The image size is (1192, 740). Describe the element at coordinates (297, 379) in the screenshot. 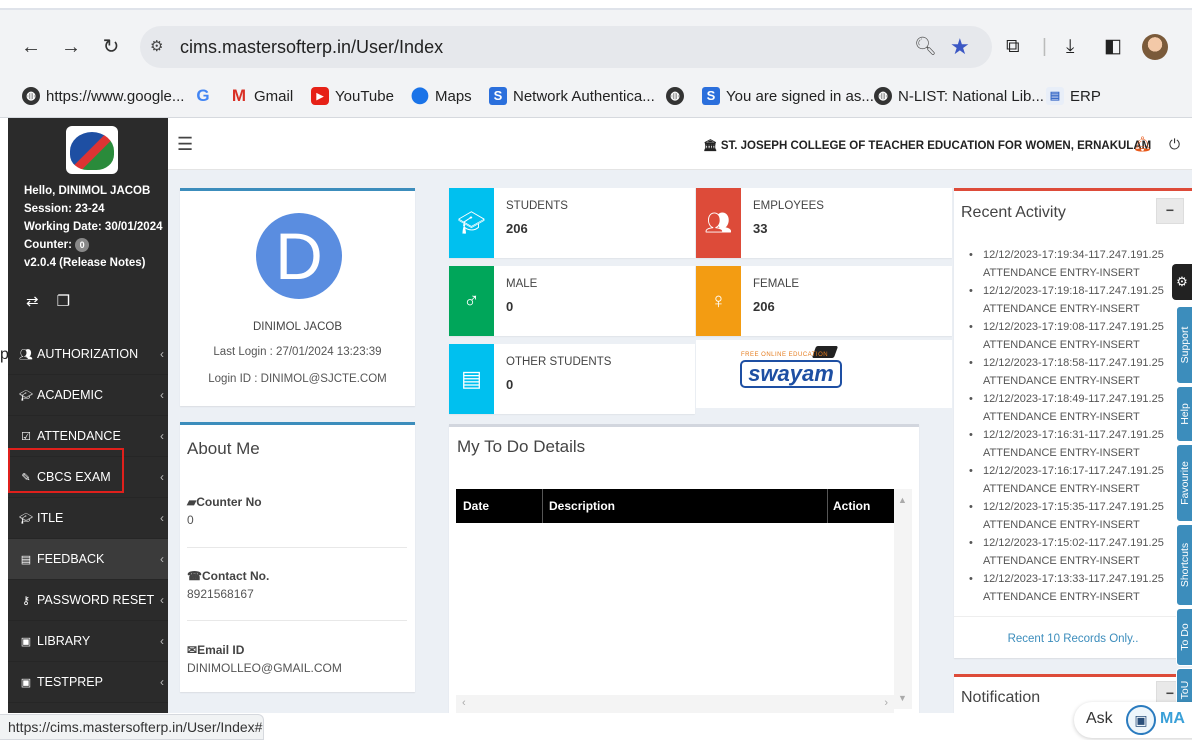

I see `login-id: Login ID : DINIMOL@SJCTE.COM` at that location.